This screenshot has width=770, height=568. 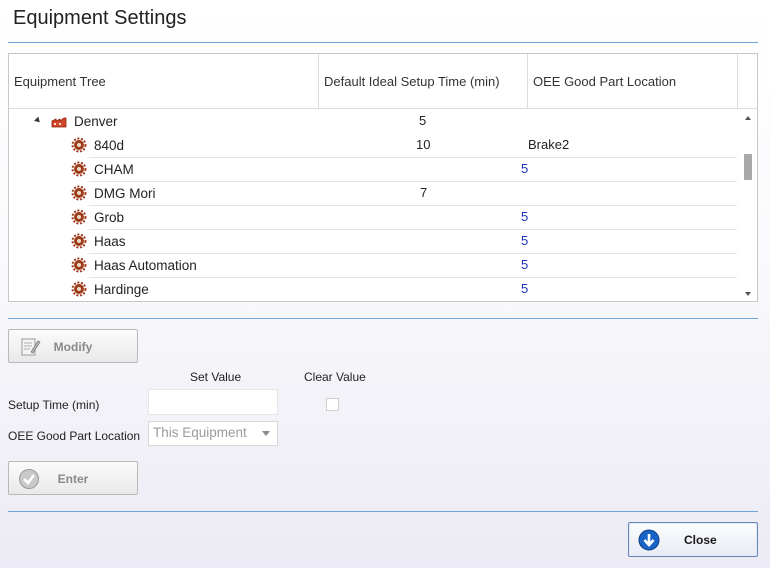 I want to click on divider-middle, so click(x=383, y=318).